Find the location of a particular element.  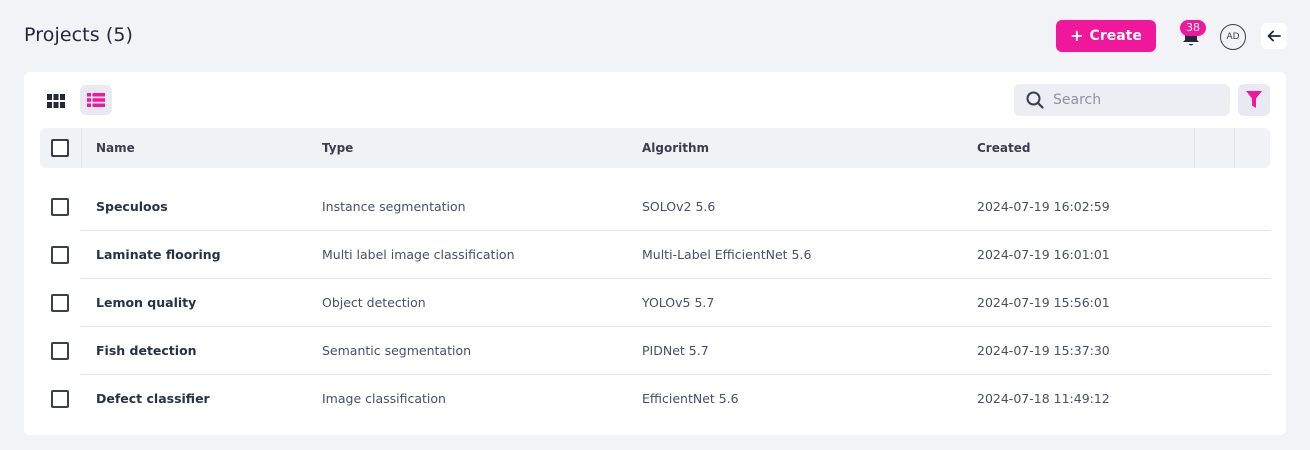

project-created: 2024-07-18 11:49:12 is located at coordinates (1043, 398).